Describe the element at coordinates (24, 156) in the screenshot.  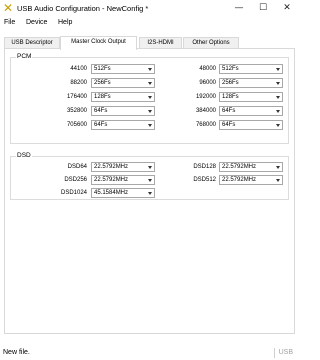
I see `dsd-group-title: DSD` at that location.